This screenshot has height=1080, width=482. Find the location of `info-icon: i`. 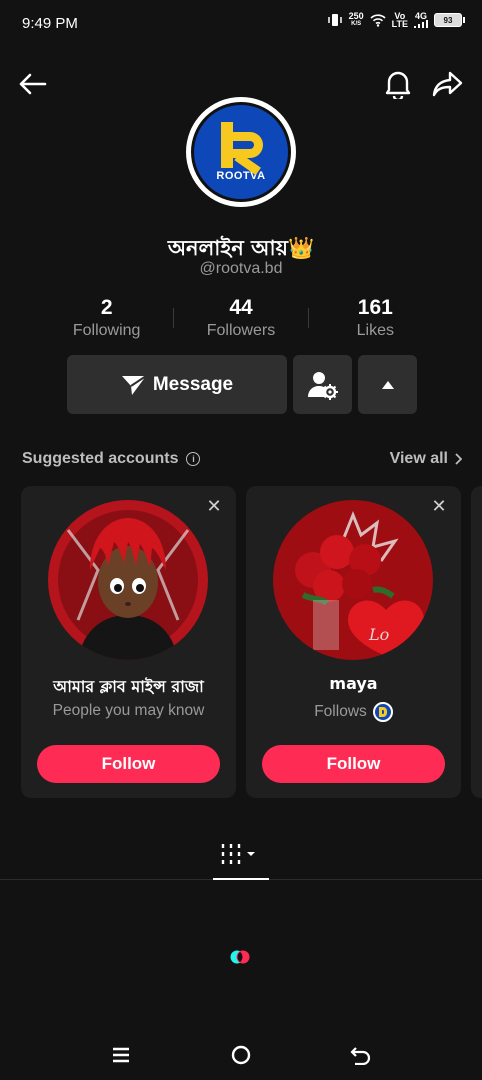

info-icon: i is located at coordinates (193, 459).